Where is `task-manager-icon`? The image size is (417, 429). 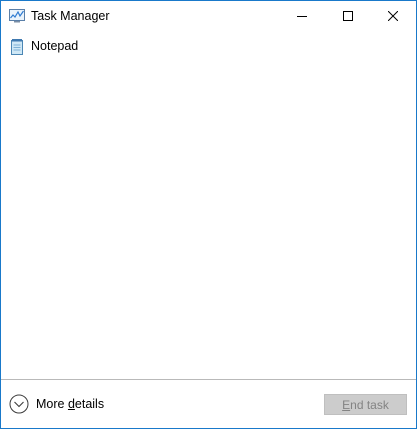
task-manager-icon is located at coordinates (17, 16).